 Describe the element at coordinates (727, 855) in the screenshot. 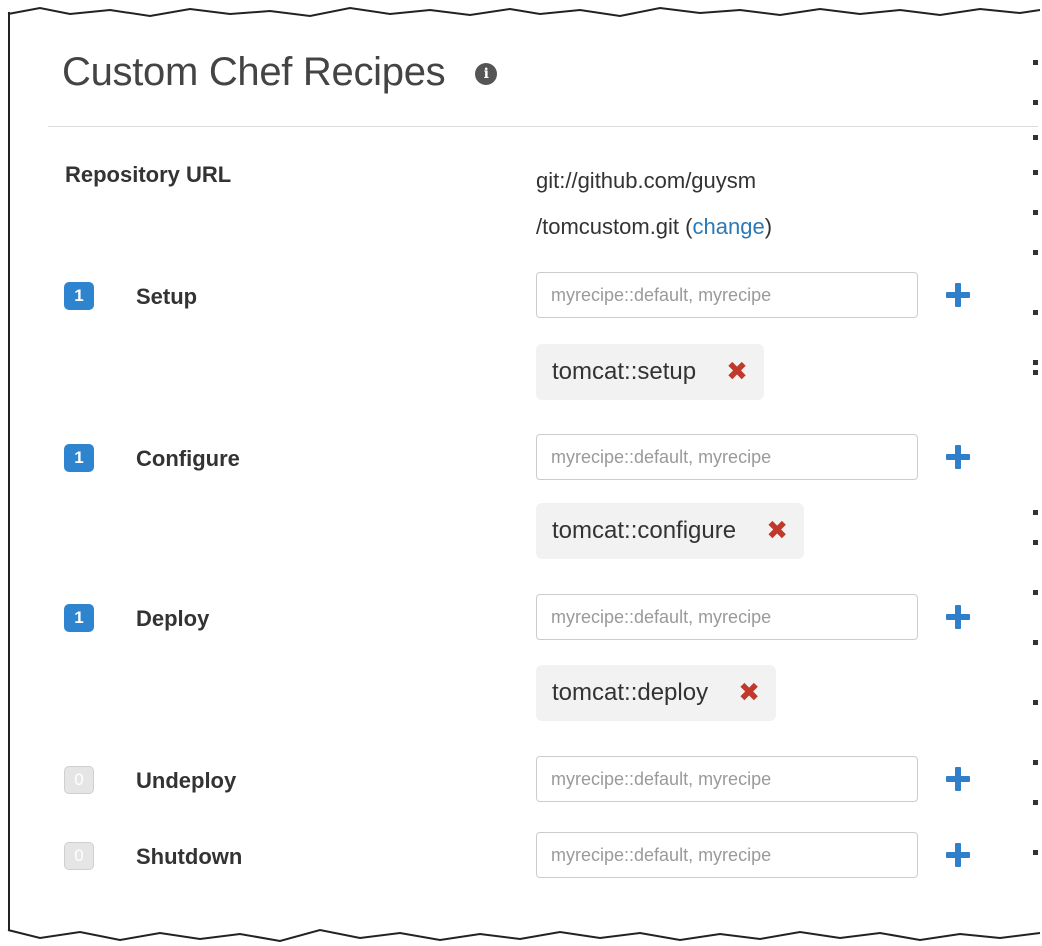

I see `shutdown-recipe-input` at that location.